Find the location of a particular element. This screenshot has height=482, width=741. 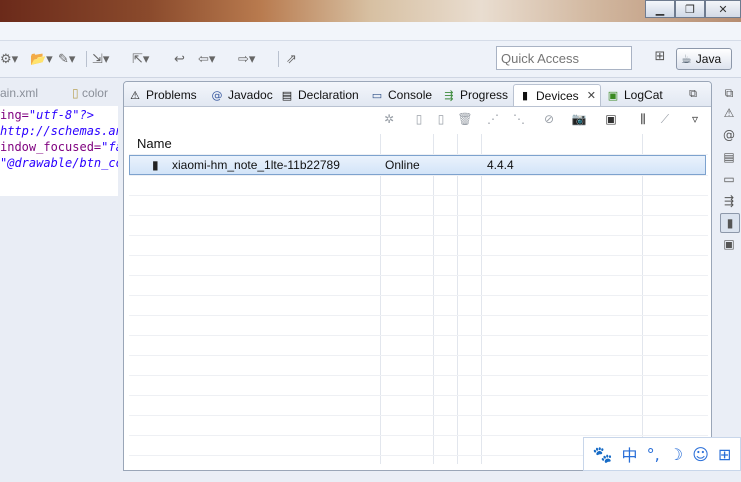

tab-declaration: ▤ Declaration is located at coordinates (319, 95).